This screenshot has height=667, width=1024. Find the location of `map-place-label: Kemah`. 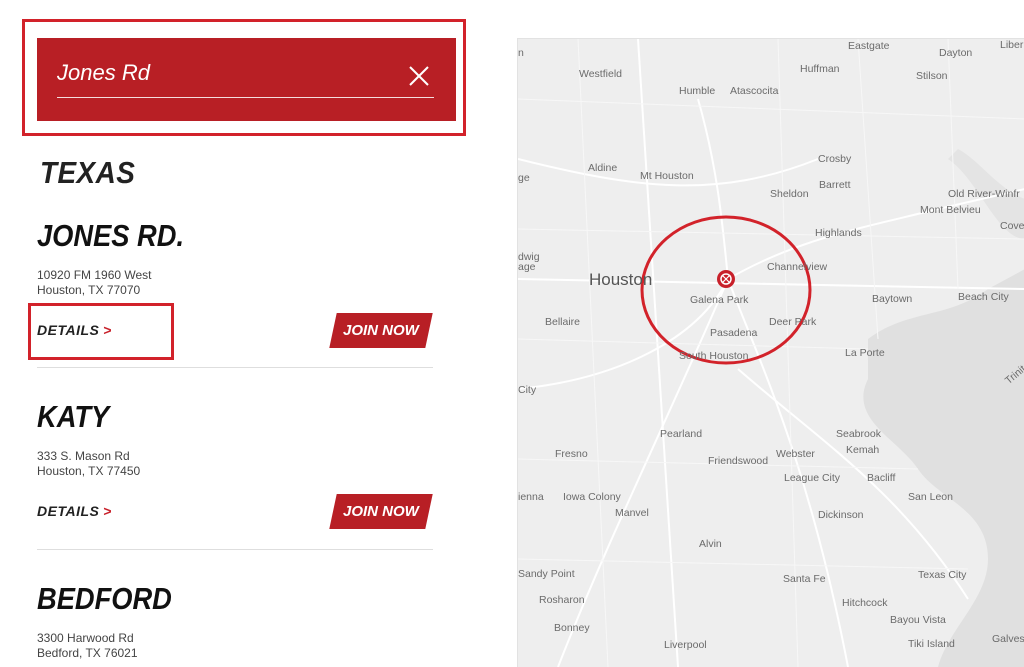

map-place-label: Kemah is located at coordinates (863, 450).